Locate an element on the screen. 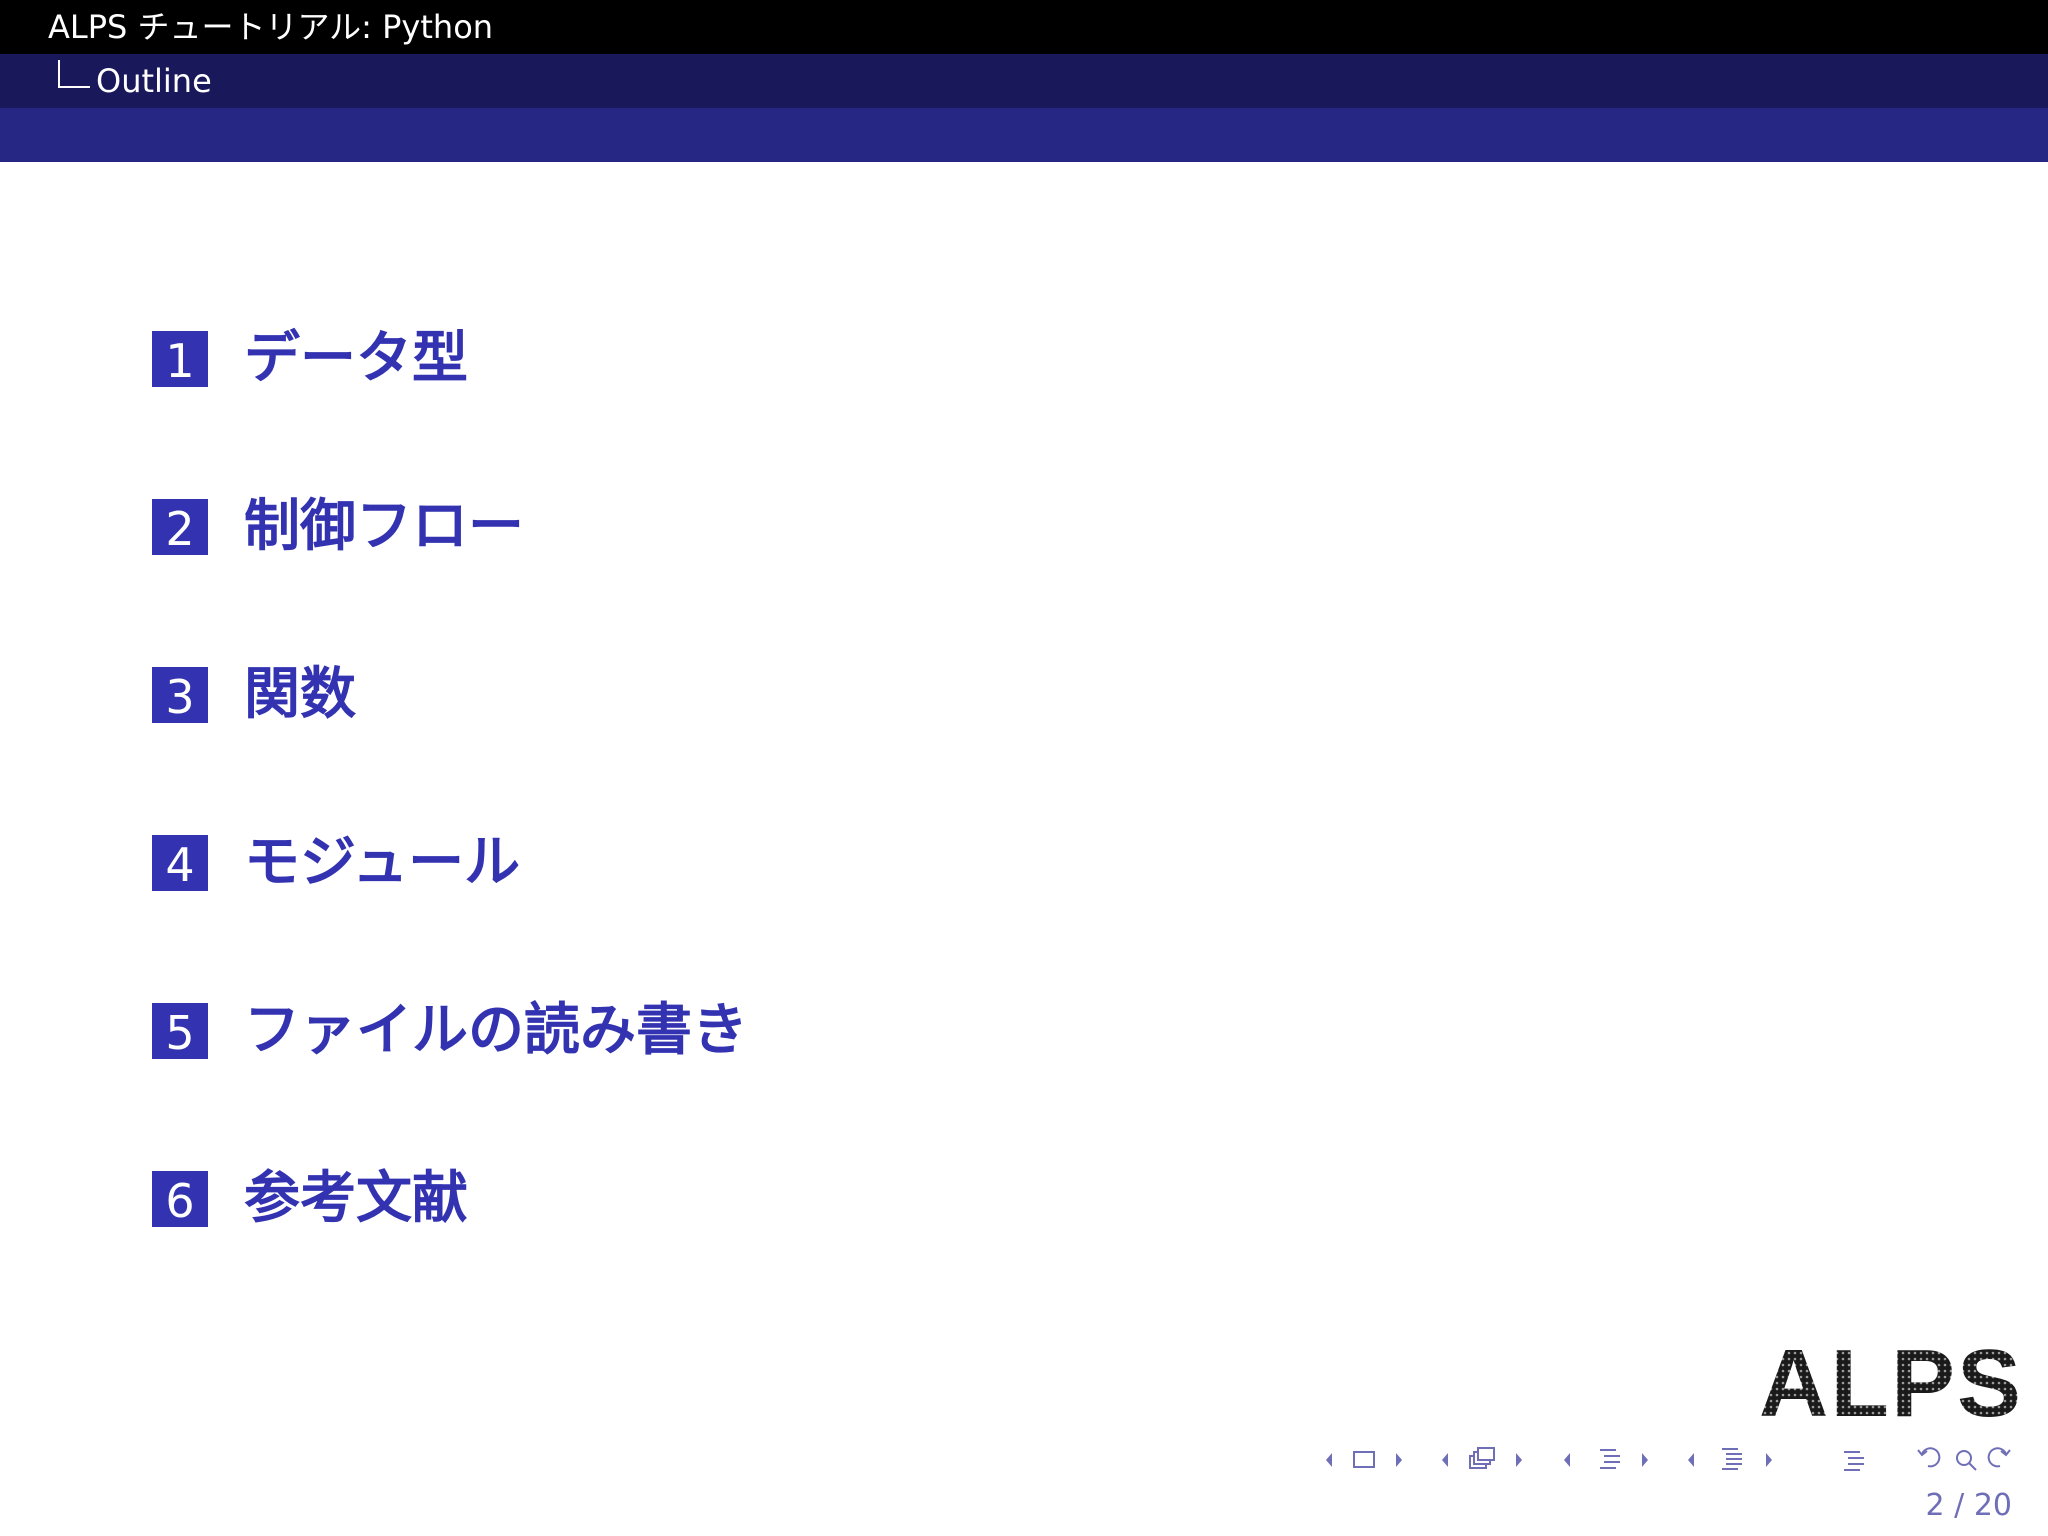  toc-item-label: モジュール is located at coordinates (382, 863).